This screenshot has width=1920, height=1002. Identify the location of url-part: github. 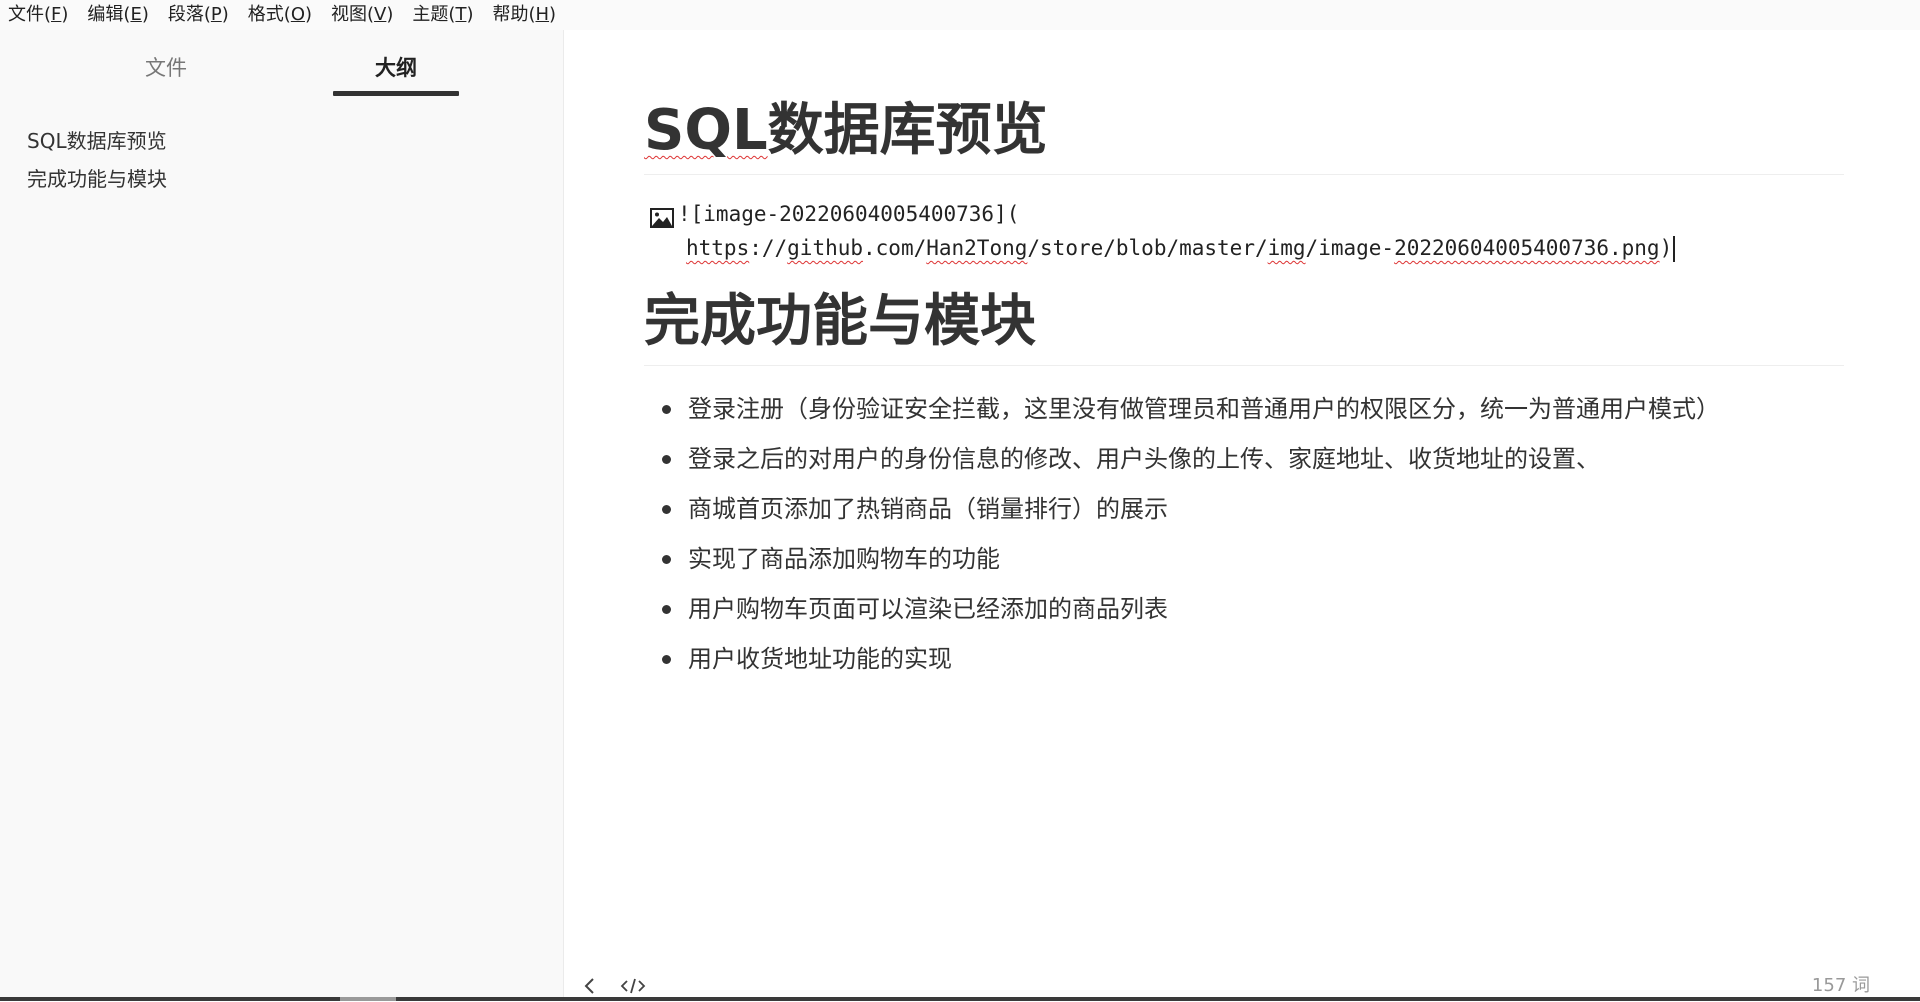
(825, 248).